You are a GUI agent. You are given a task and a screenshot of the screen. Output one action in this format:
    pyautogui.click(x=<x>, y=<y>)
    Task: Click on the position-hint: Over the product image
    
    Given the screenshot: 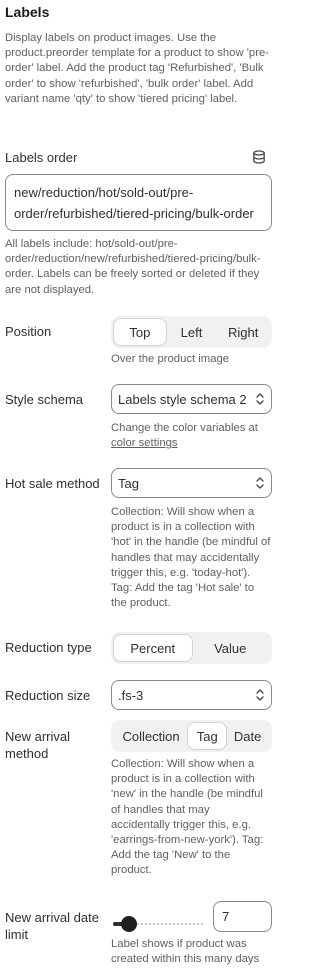 What is the action you would take?
    pyautogui.click(x=170, y=359)
    